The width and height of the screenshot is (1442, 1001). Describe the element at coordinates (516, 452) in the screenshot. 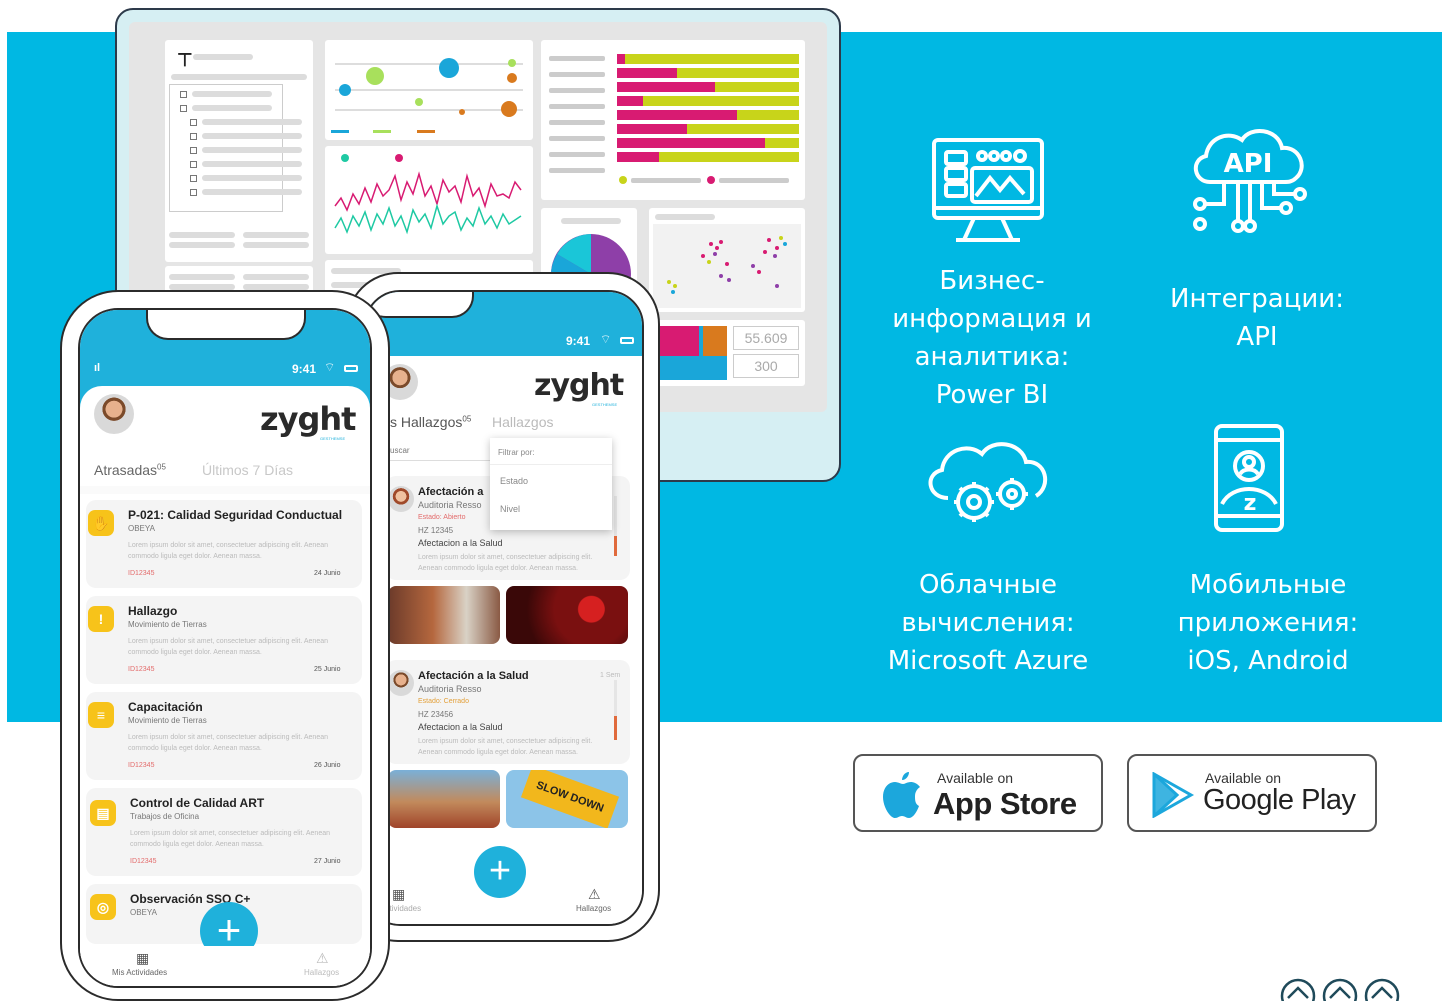

I see `filter-label: Filtrar por:` at that location.